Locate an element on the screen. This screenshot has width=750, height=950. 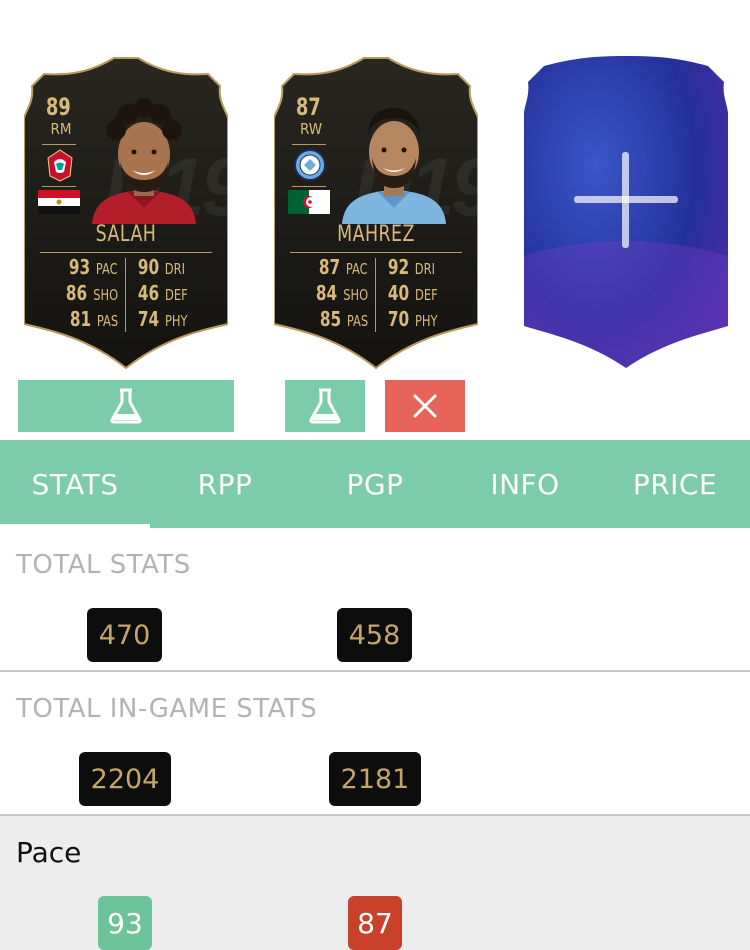
pace-value-mahrez: 87 is located at coordinates (375, 923).